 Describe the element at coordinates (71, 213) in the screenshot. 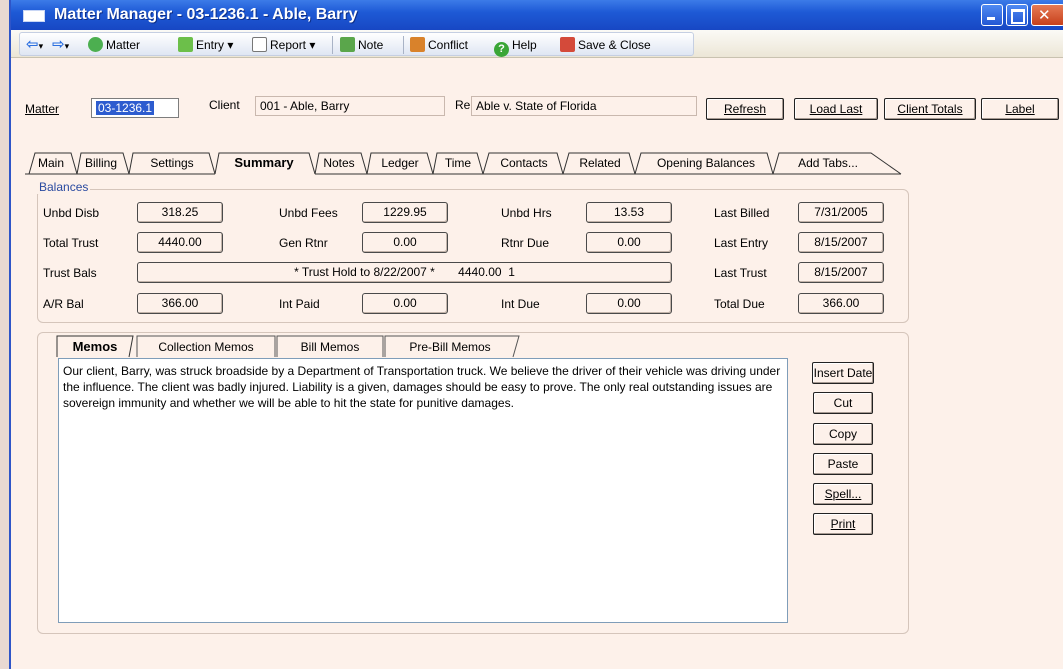

I see `unbd-disb-label: Unbd Disb` at that location.